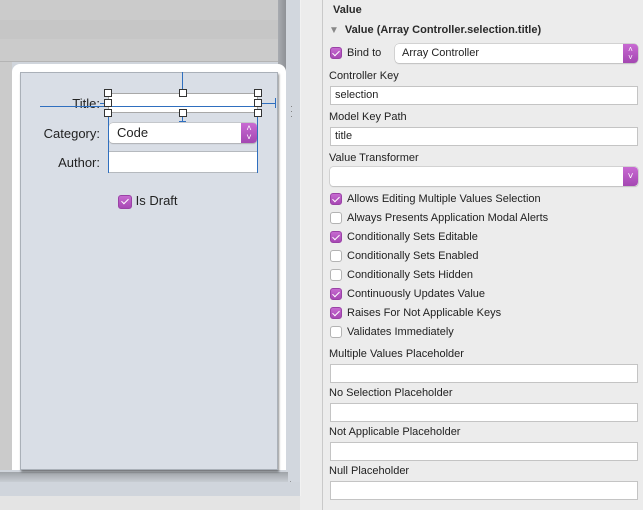 The width and height of the screenshot is (643, 510). Describe the element at coordinates (133, 132) in the screenshot. I see `category-popup-value: Code` at that location.